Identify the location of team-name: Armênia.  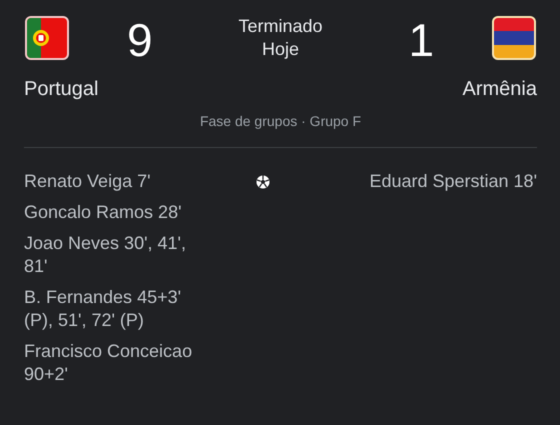
(499, 89).